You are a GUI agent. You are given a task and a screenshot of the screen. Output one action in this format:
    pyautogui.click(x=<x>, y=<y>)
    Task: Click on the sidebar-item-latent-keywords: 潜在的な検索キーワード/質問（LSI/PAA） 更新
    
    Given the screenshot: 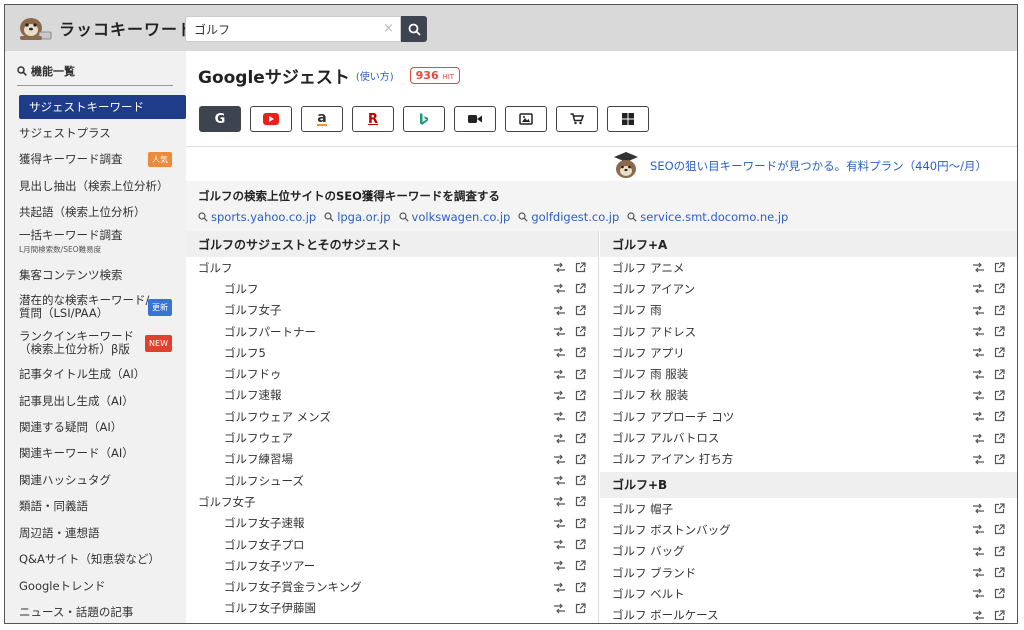 What is the action you would take?
    pyautogui.click(x=95, y=307)
    